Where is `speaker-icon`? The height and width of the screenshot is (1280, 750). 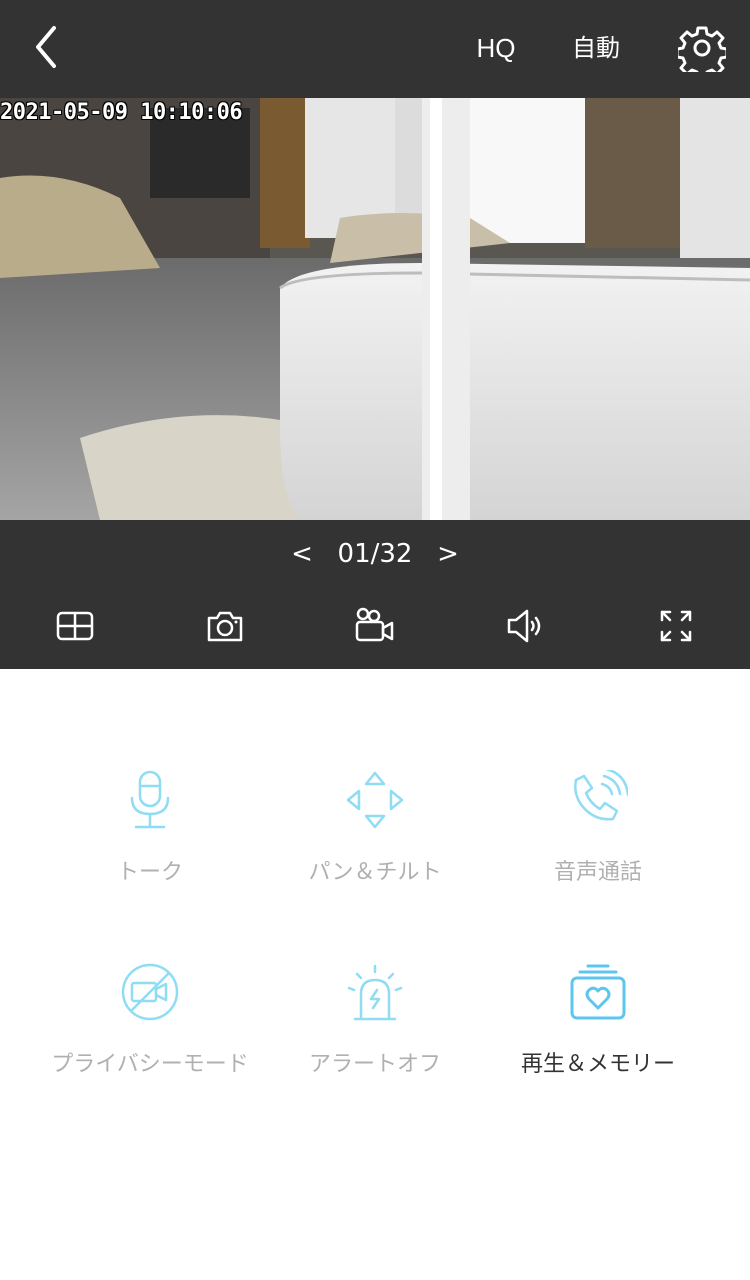 speaker-icon is located at coordinates (524, 626).